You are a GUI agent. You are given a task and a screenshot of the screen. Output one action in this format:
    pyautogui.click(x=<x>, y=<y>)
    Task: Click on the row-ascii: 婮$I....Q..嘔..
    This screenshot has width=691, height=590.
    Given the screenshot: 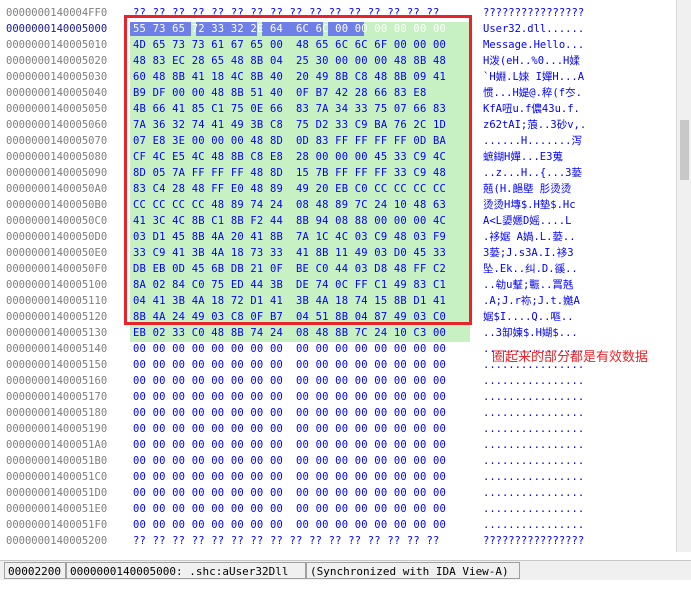 What is the action you would take?
    pyautogui.click(x=528, y=317)
    